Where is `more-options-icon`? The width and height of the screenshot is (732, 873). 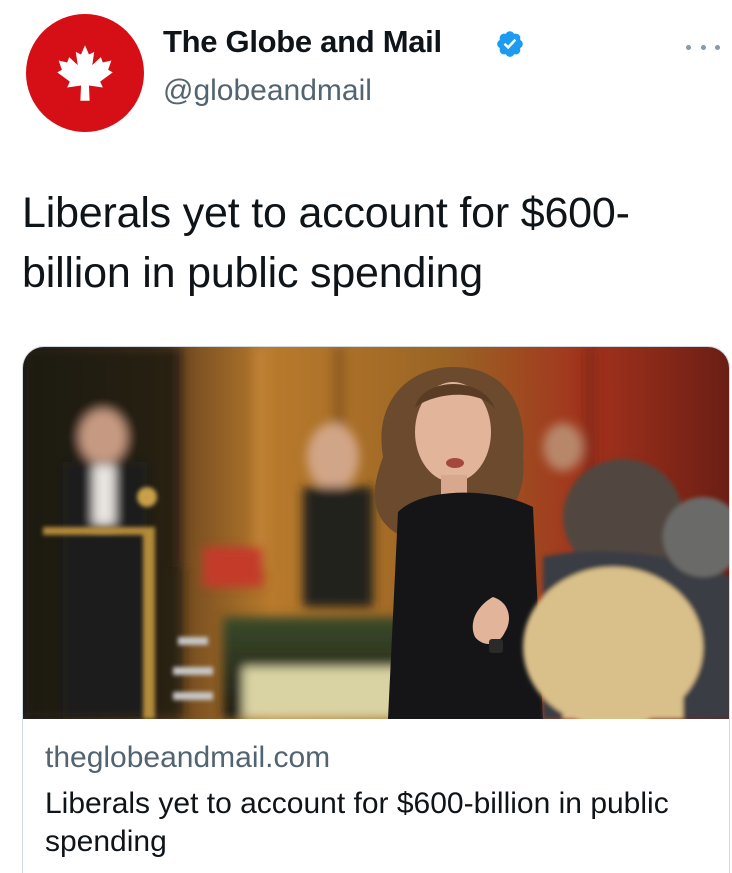 more-options-icon is located at coordinates (703, 47).